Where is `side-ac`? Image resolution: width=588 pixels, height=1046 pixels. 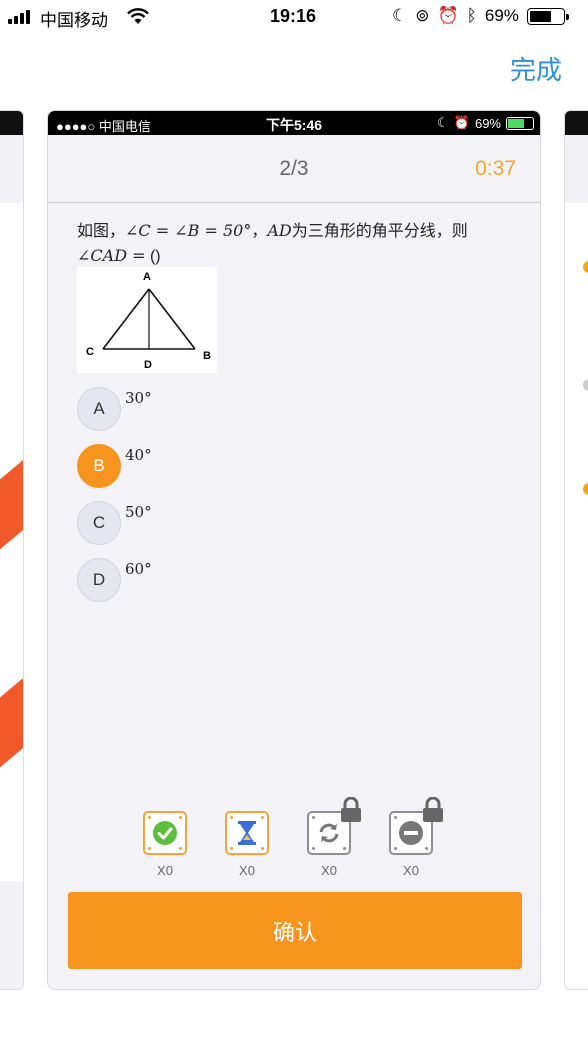
side-ac is located at coordinates (126, 319).